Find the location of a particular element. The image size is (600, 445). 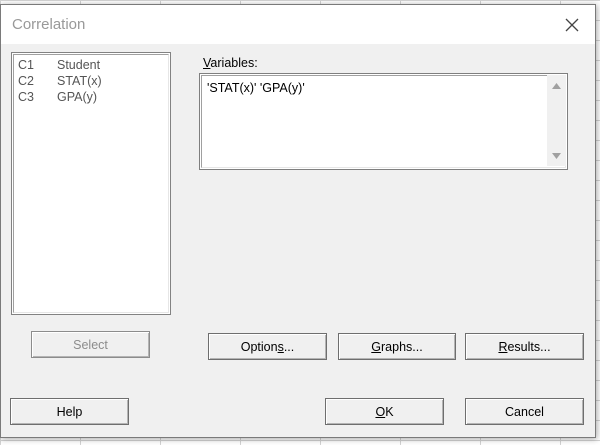

variables-scrollbar is located at coordinates (556, 120).